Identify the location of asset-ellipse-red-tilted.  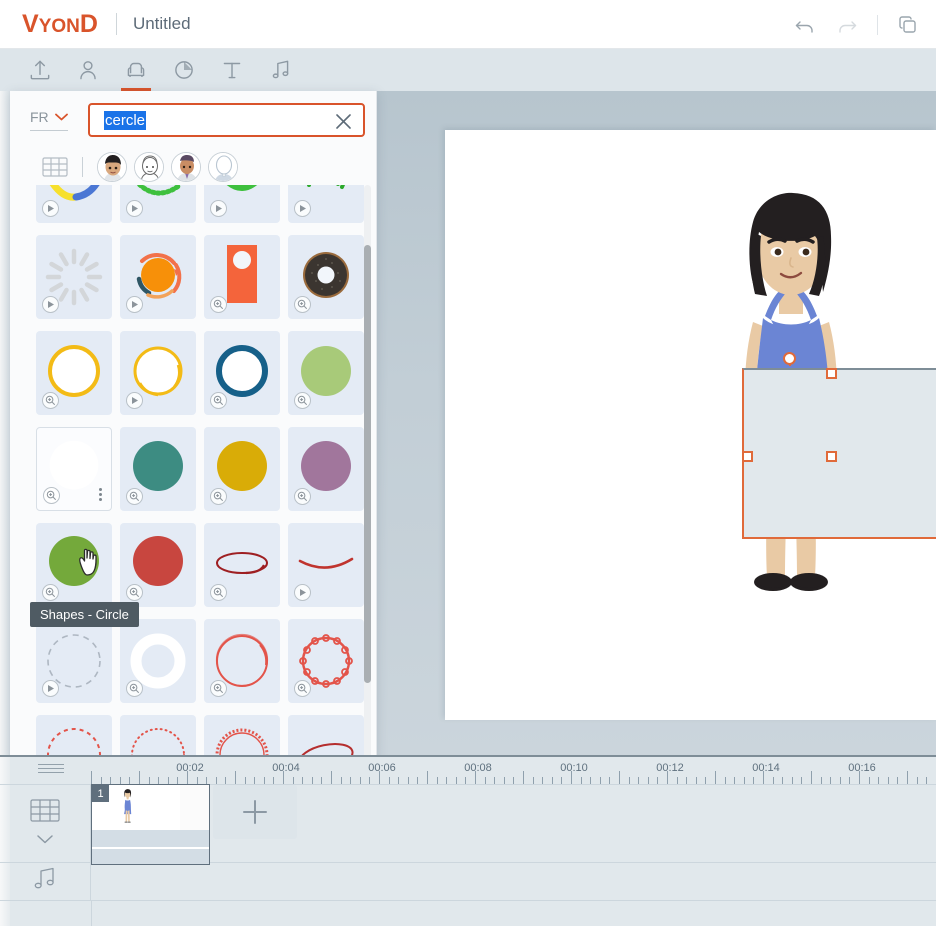
(326, 737).